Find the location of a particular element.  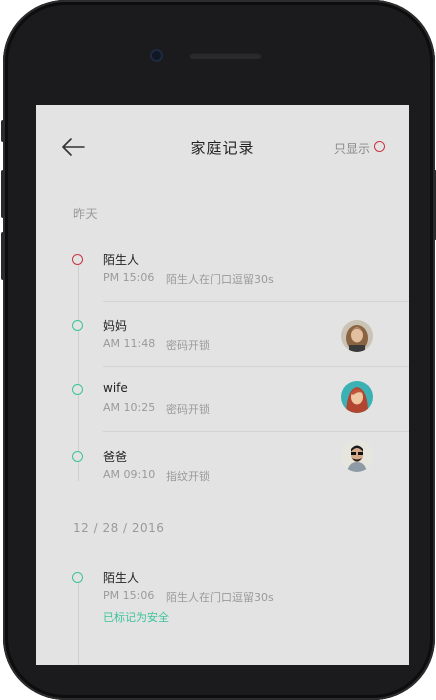

section-label: 12 / 28 / 2016 is located at coordinates (119, 528).